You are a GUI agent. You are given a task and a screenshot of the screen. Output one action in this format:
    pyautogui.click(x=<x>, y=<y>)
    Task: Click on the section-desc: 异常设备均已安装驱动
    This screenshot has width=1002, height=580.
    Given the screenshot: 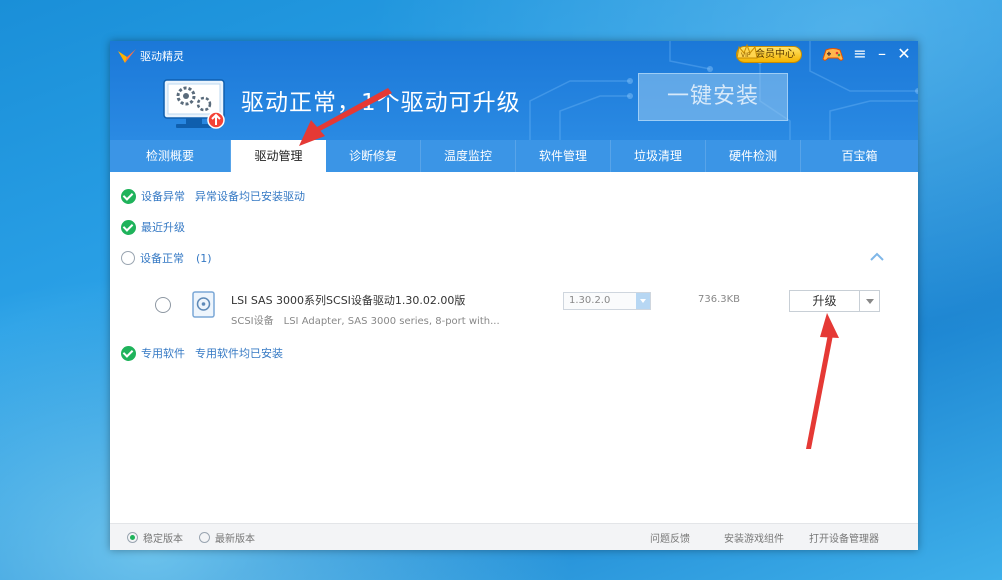 What is the action you would take?
    pyautogui.click(x=250, y=196)
    